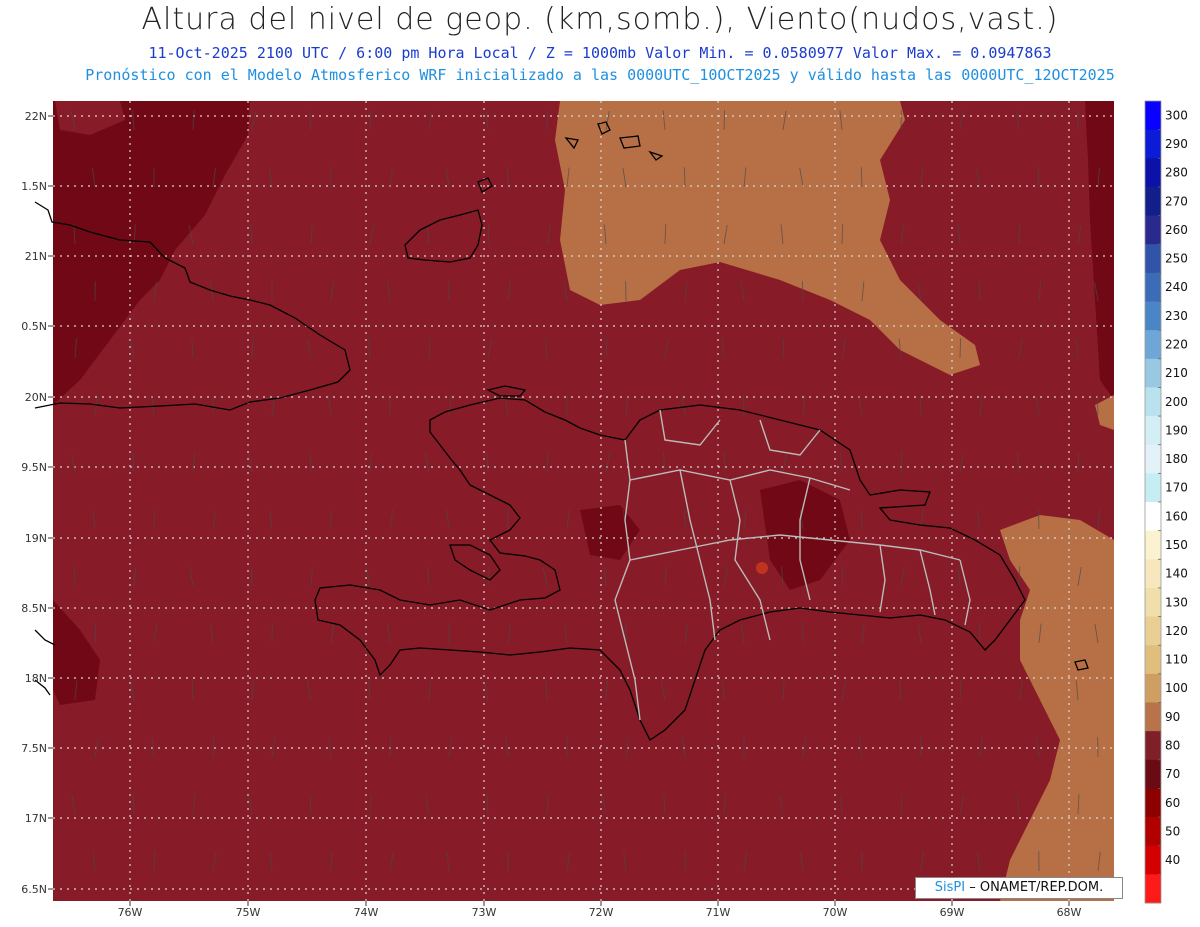 The image size is (1200, 927). What do you see at coordinates (952, 912) in the screenshot?
I see `lon-label: 69W` at bounding box center [952, 912].